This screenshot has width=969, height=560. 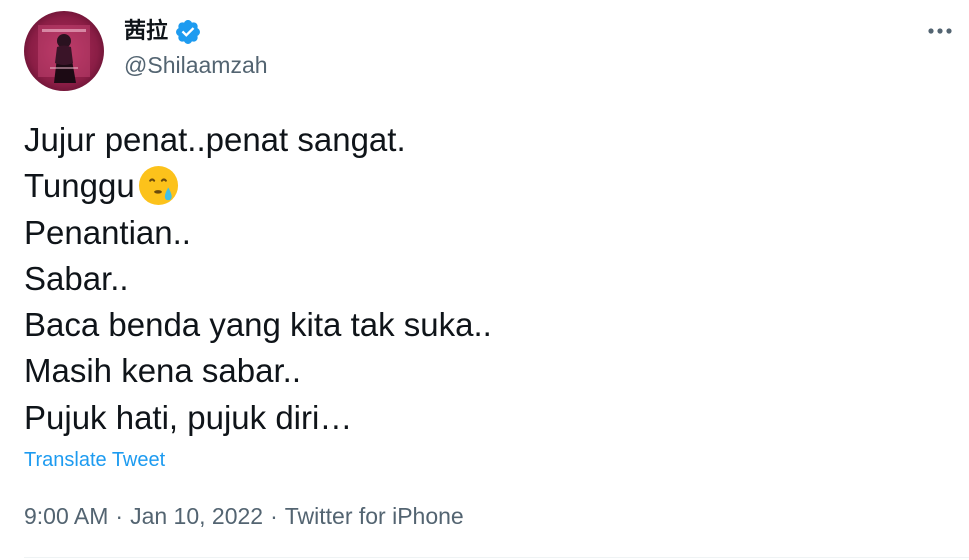 I want to click on tweet-client: Twitter for iPhone, so click(x=374, y=516).